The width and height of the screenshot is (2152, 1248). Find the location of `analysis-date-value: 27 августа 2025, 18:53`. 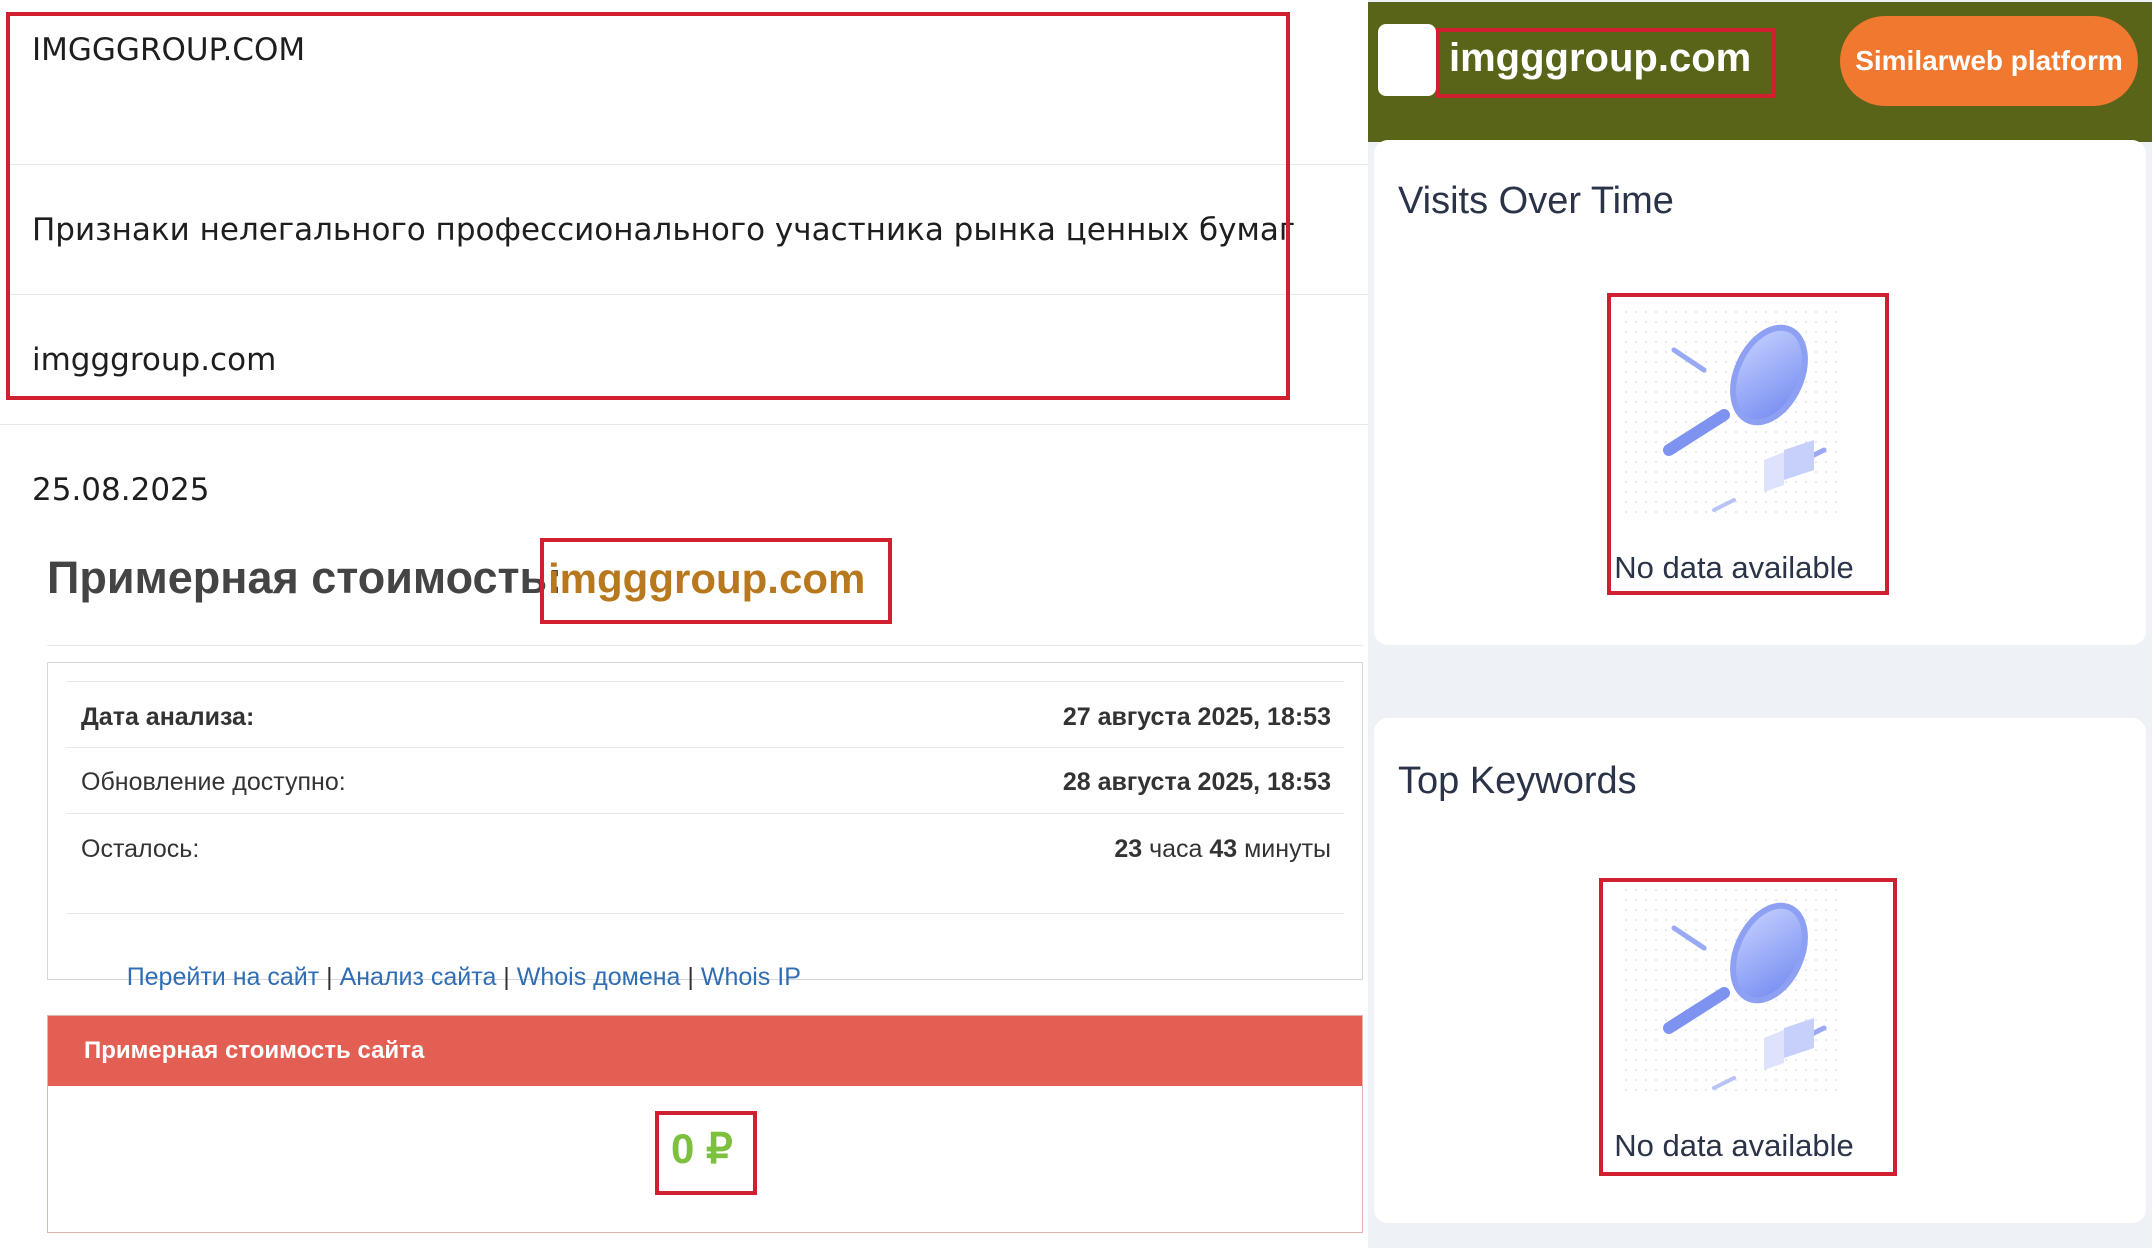

analysis-date-value: 27 августа 2025, 18:53 is located at coordinates (1196, 717).